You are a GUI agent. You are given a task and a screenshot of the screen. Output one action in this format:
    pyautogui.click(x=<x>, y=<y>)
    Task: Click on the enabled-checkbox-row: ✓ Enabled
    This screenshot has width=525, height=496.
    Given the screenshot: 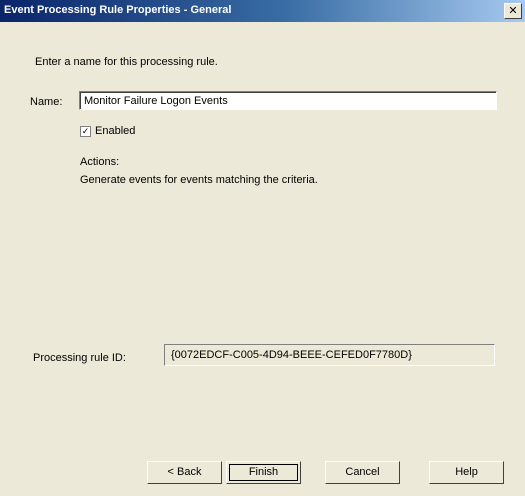 What is the action you would take?
    pyautogui.click(x=107, y=131)
    